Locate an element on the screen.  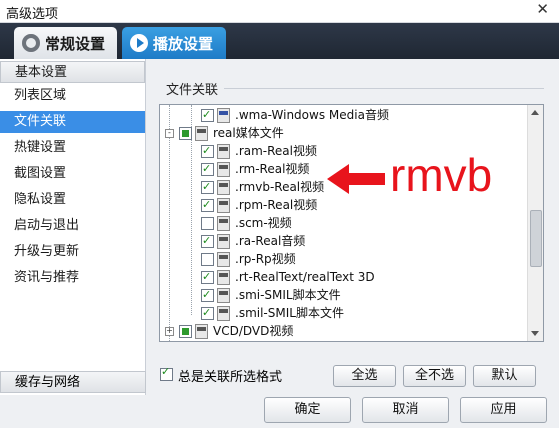
tree-item-label: .scm-视频 is located at coordinates (263, 223).